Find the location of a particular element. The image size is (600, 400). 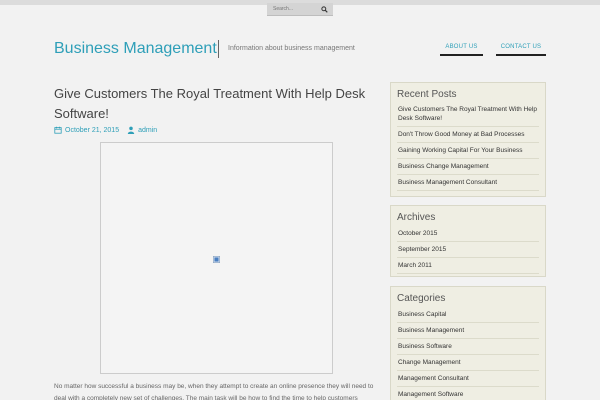

post-date: October 21, 2015 is located at coordinates (92, 130).